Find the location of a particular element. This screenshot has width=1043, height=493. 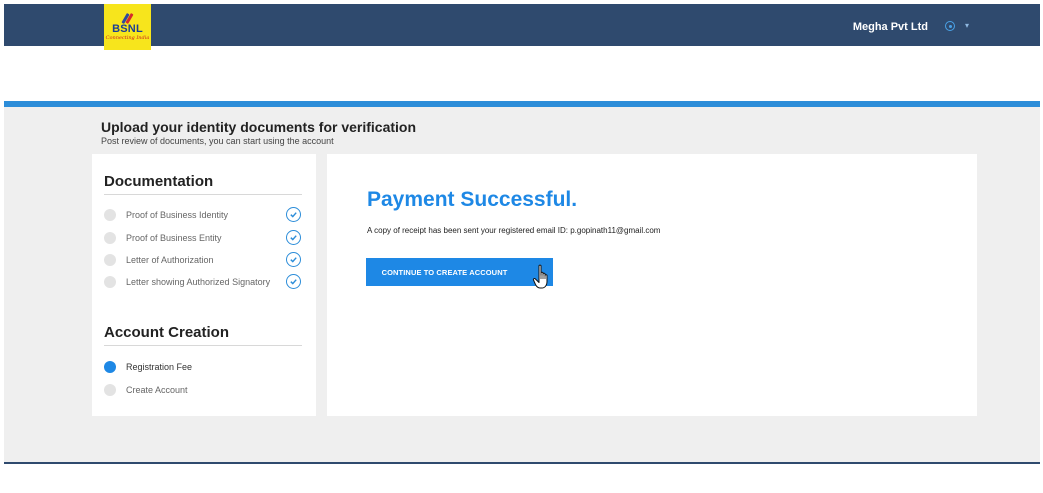

step-label: Create Account is located at coordinates (157, 390).